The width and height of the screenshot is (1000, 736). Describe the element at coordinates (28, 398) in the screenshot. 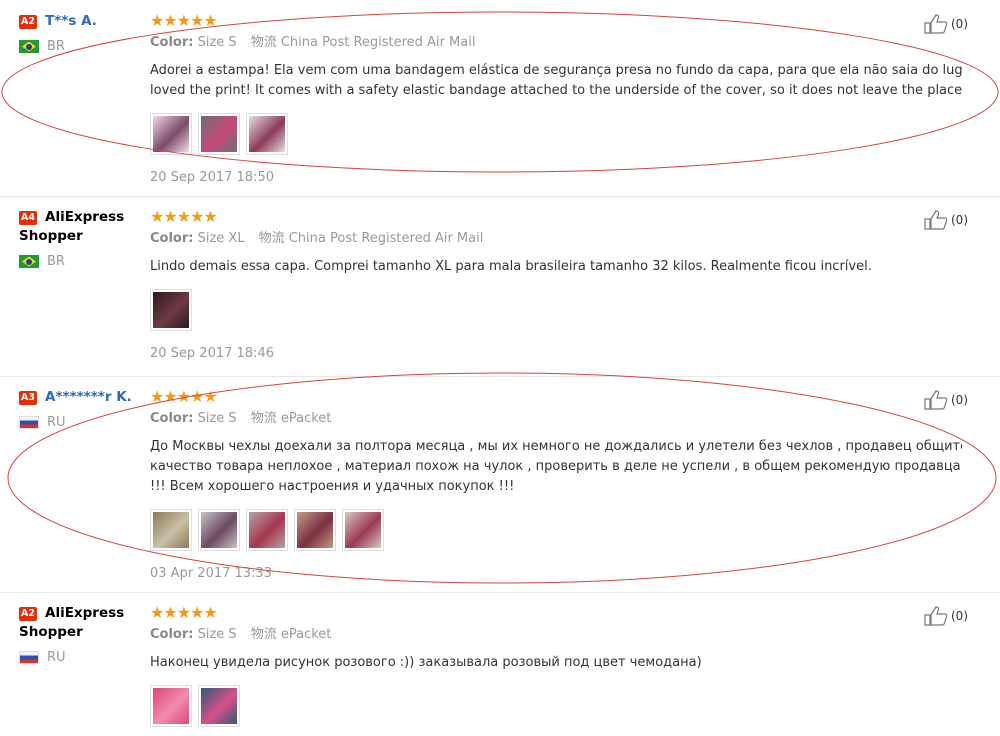

I see `level-badge: A3` at that location.